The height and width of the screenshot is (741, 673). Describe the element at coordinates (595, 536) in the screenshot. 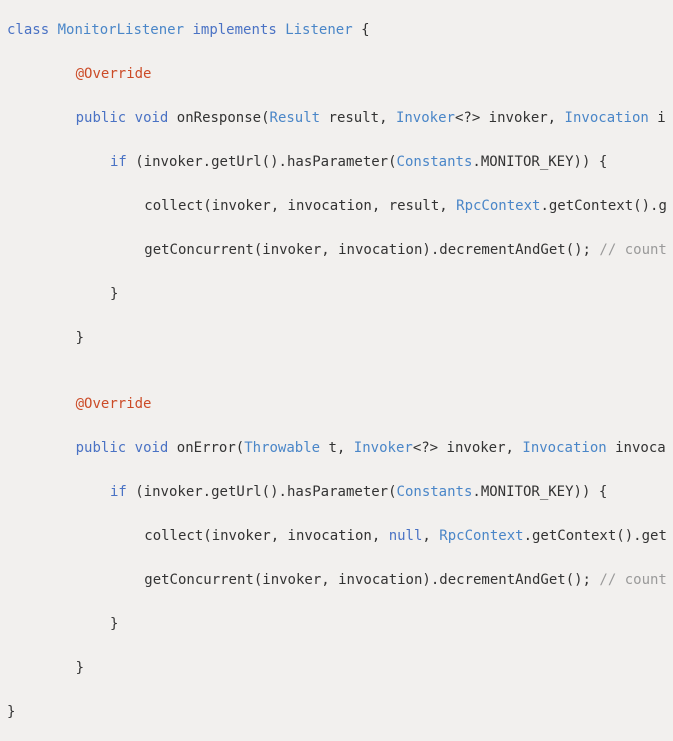

I see `code-token-txt: .getContext().get` at that location.